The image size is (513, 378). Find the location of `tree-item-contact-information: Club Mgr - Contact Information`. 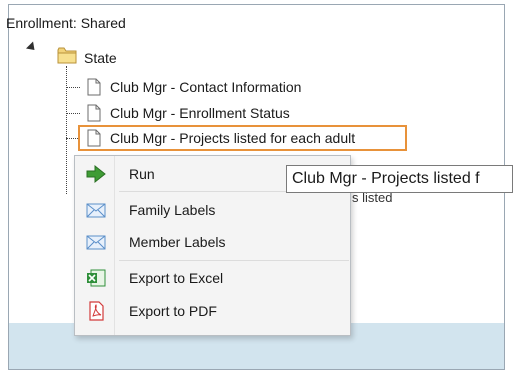

tree-item-contact-information: Club Mgr - Contact Information is located at coordinates (205, 87).